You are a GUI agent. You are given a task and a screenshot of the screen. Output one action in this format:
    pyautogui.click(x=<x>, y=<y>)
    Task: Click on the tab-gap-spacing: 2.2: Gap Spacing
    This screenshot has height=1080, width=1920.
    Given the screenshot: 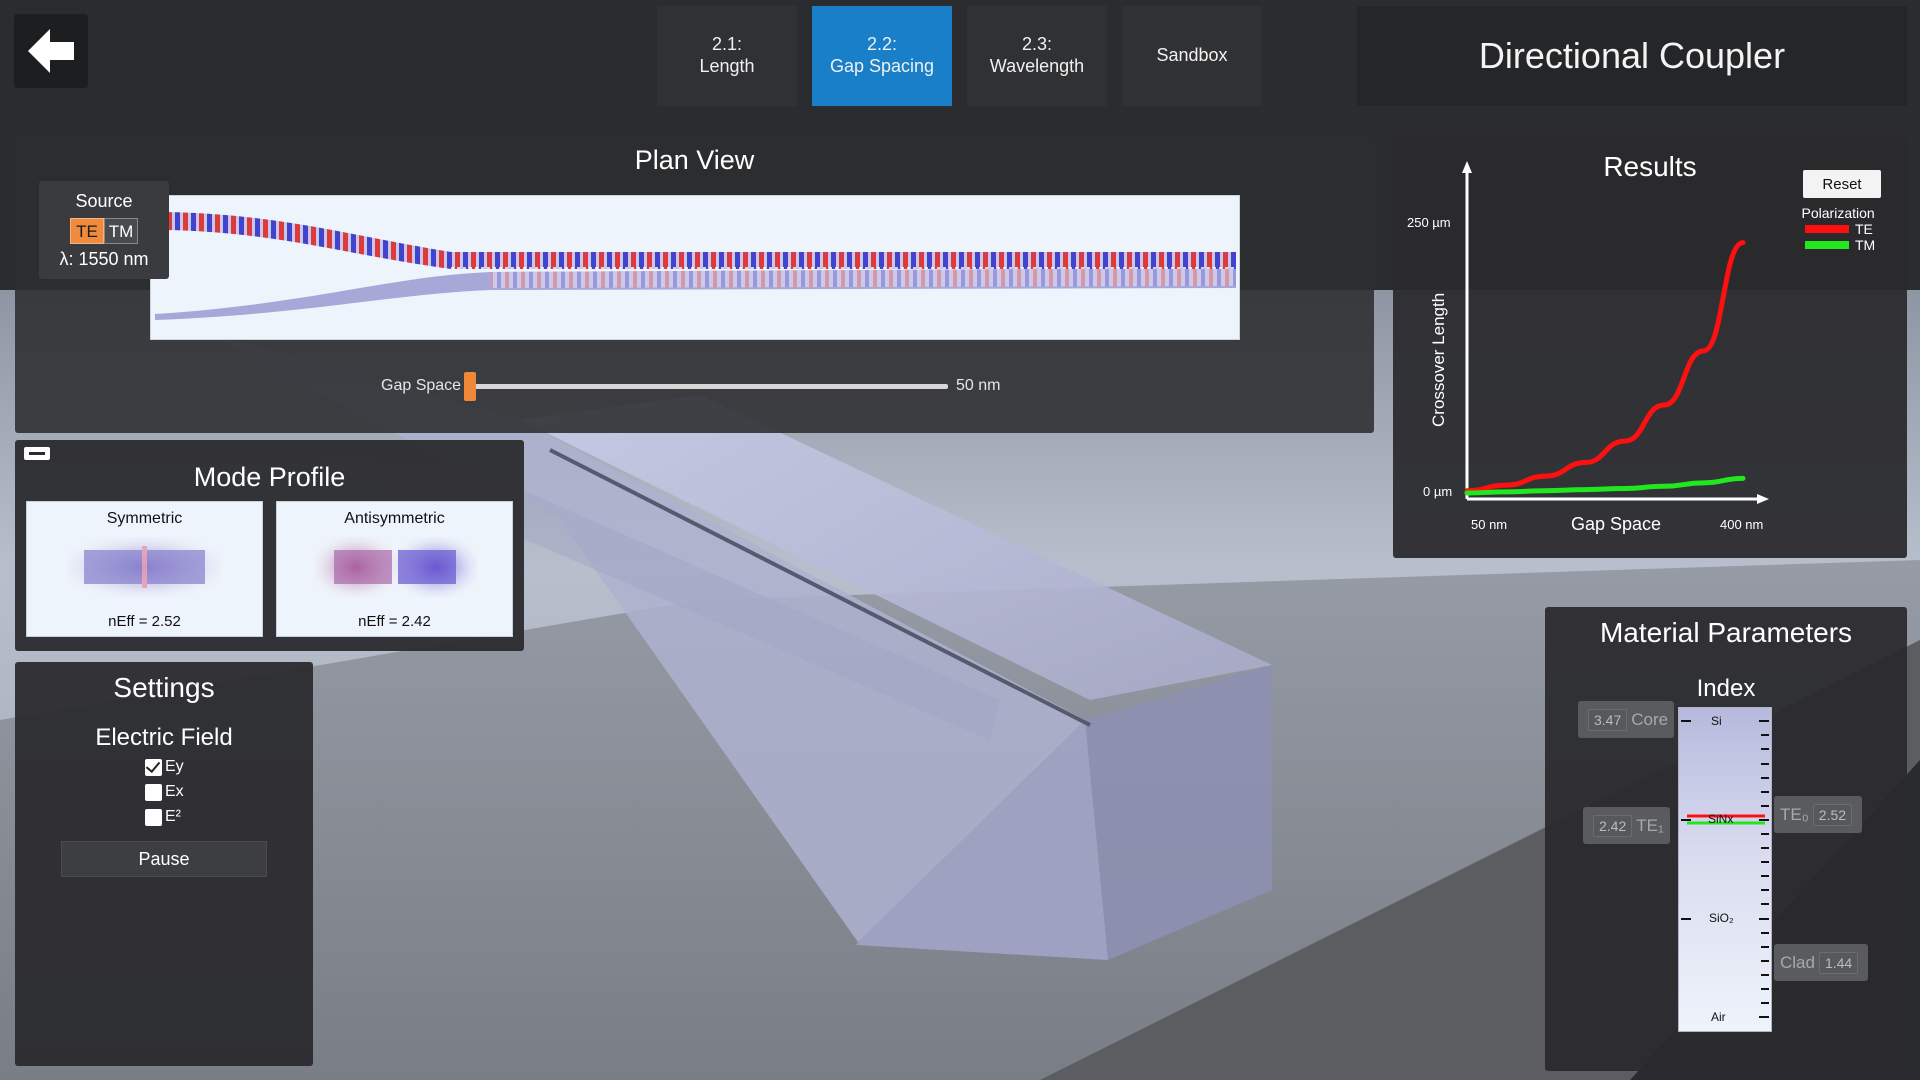 What is the action you would take?
    pyautogui.click(x=882, y=56)
    